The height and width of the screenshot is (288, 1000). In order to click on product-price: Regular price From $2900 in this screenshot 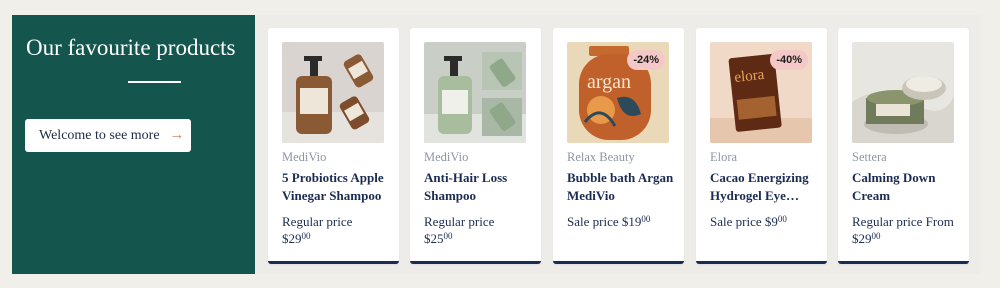, I will do `click(911, 230)`.